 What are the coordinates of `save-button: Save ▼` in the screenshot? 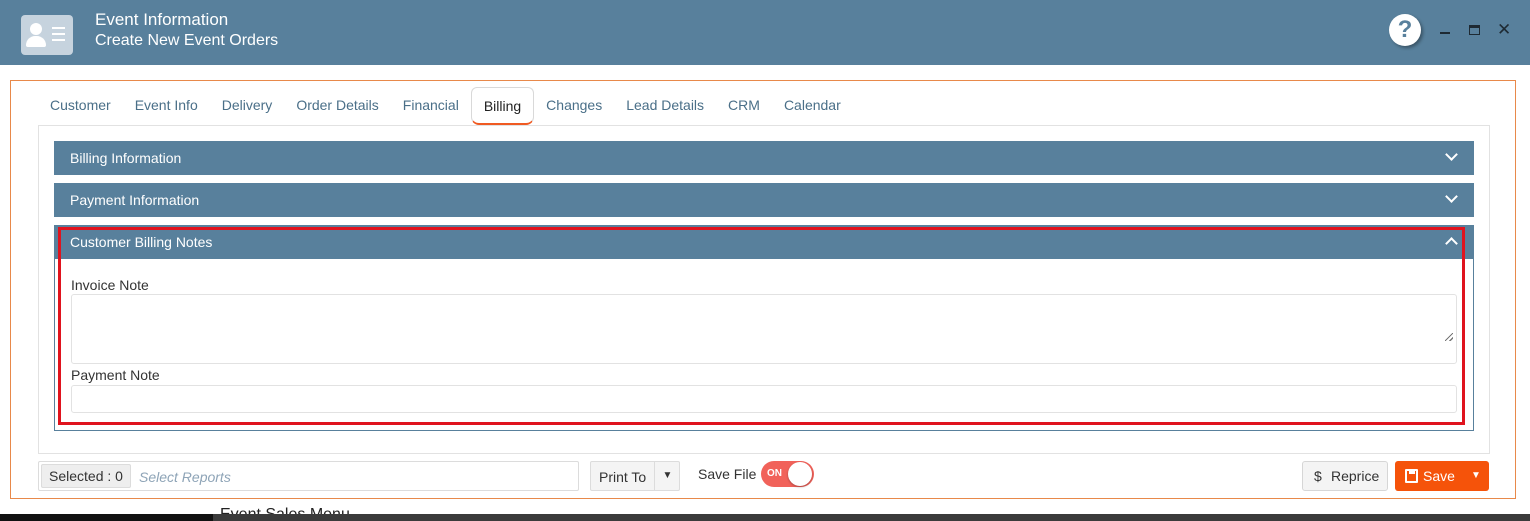 It's located at (1442, 476).